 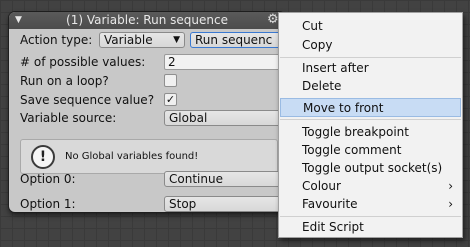 I want to click on variable-source-dropdown: Global, so click(x=224, y=118).